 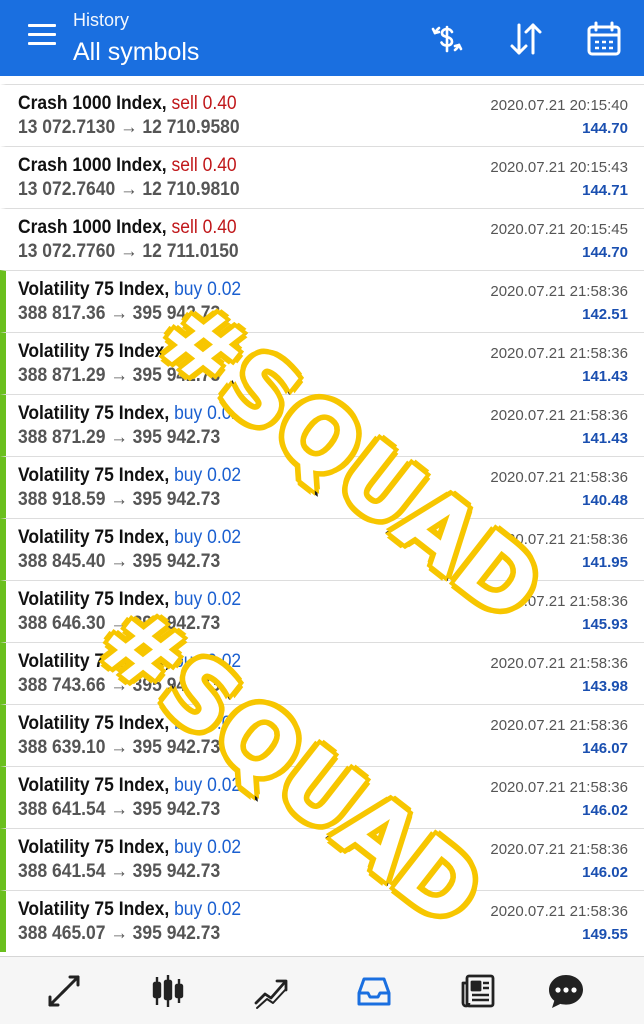 I want to click on calendar-icon, so click(x=604, y=39).